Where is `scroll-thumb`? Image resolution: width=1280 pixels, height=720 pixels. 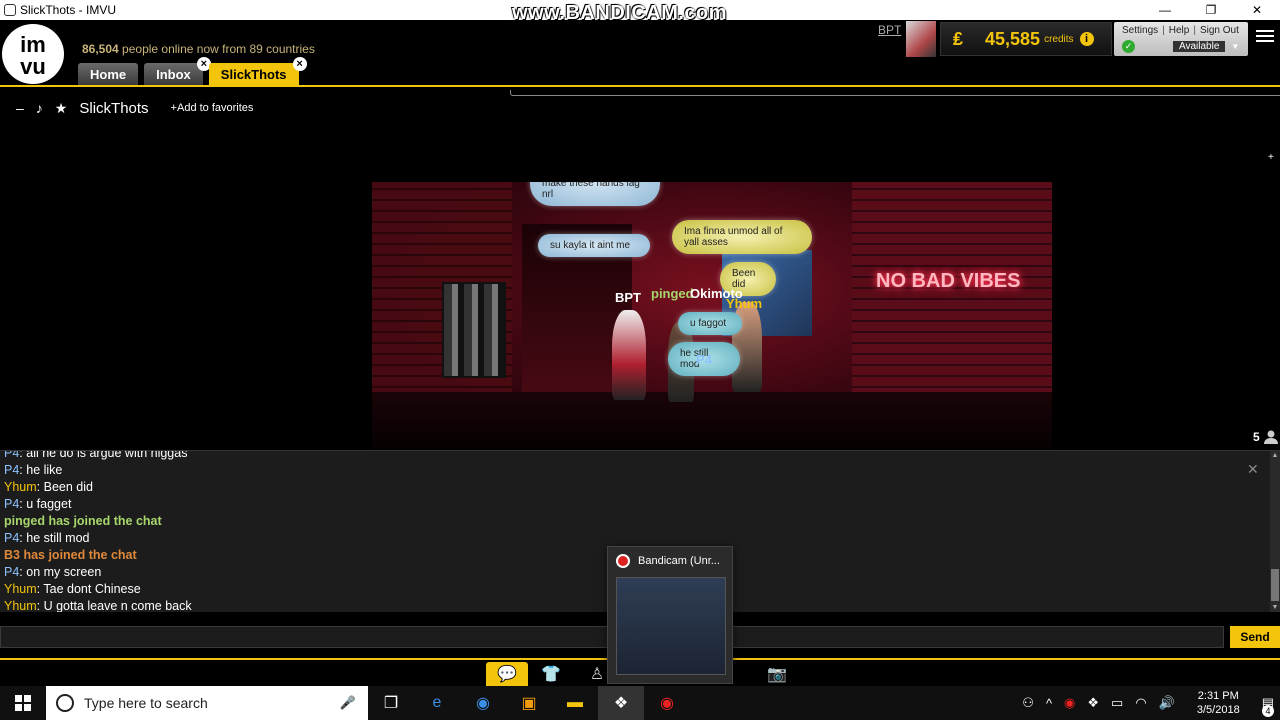 scroll-thumb is located at coordinates (1275, 585).